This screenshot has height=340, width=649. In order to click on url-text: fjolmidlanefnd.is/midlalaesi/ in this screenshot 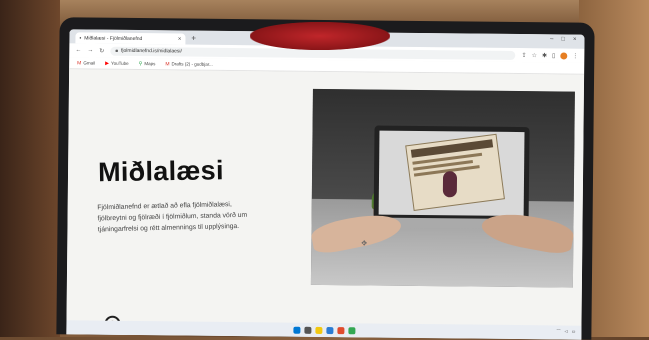, I will do `click(151, 51)`.